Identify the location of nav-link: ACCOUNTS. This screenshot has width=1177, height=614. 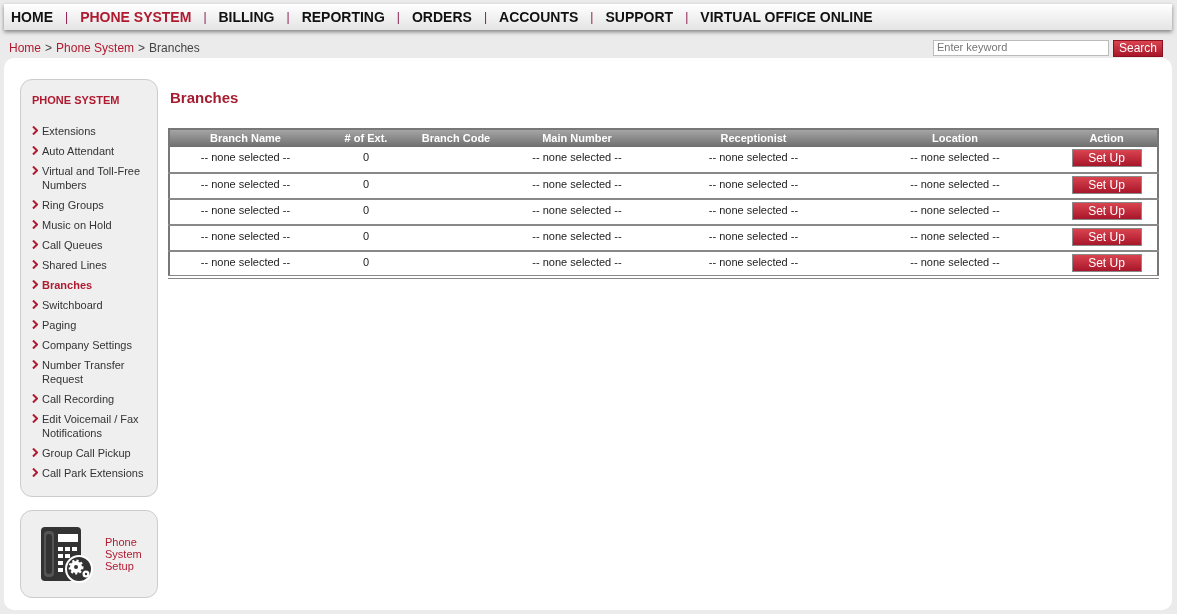
(539, 17).